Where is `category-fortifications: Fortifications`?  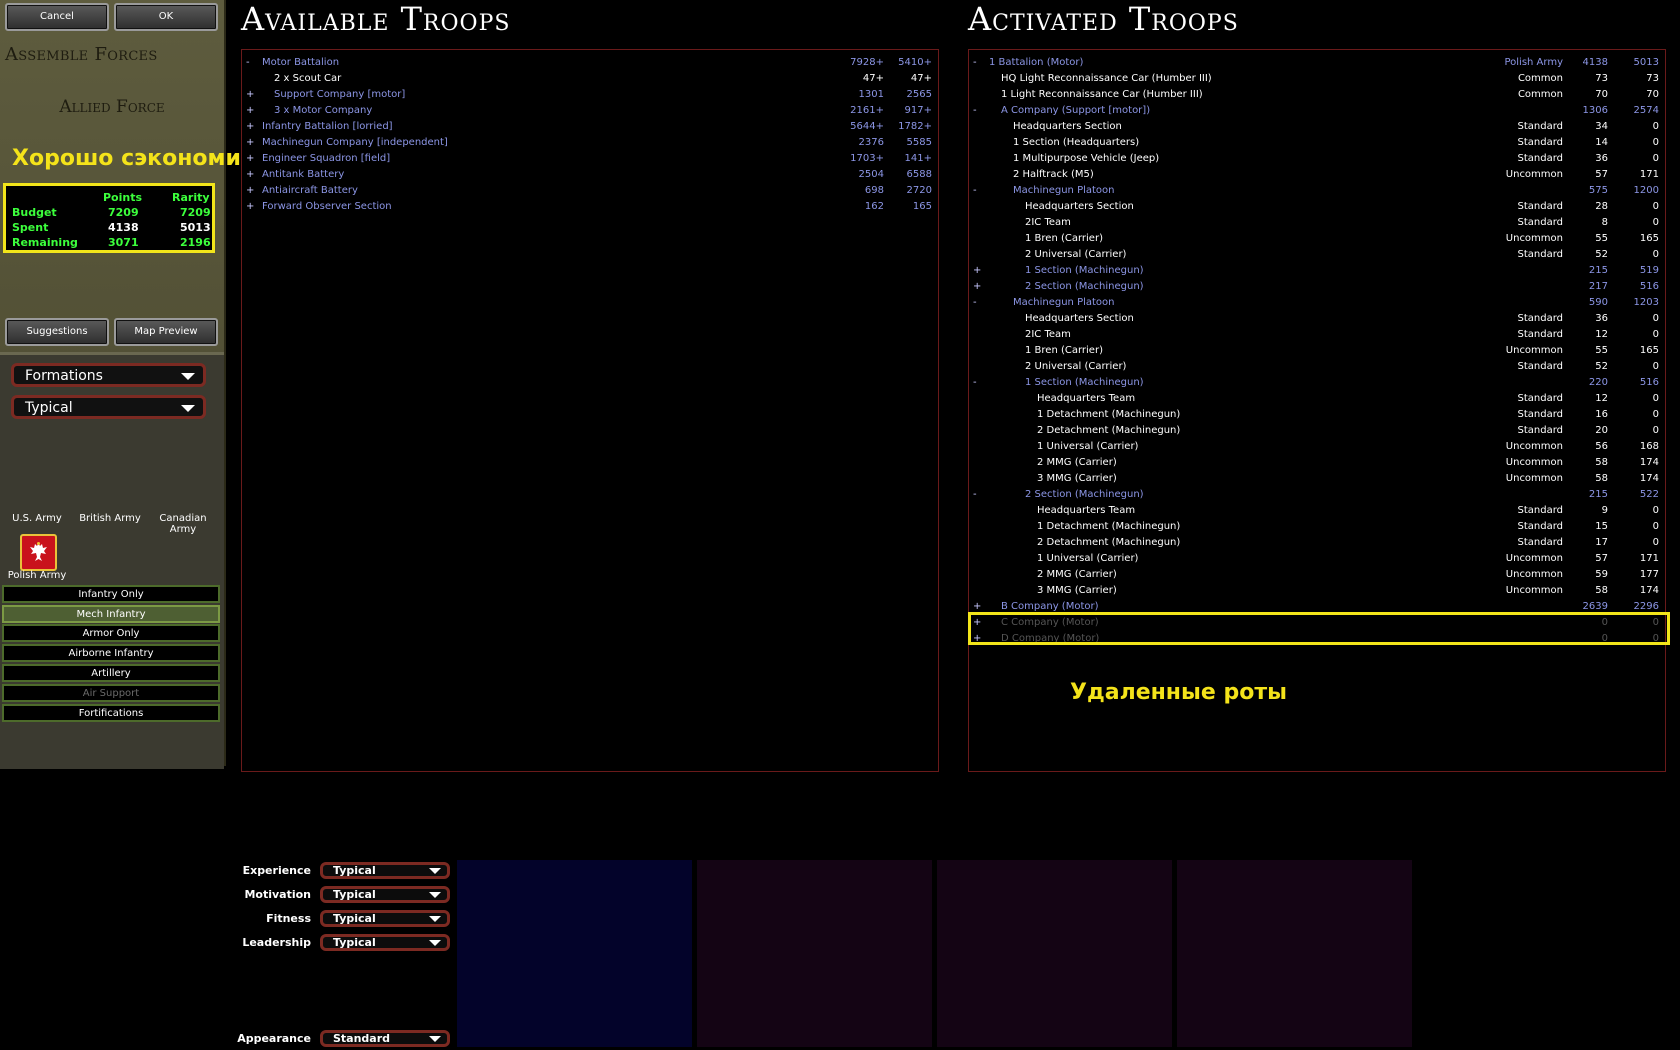 category-fortifications: Fortifications is located at coordinates (111, 713).